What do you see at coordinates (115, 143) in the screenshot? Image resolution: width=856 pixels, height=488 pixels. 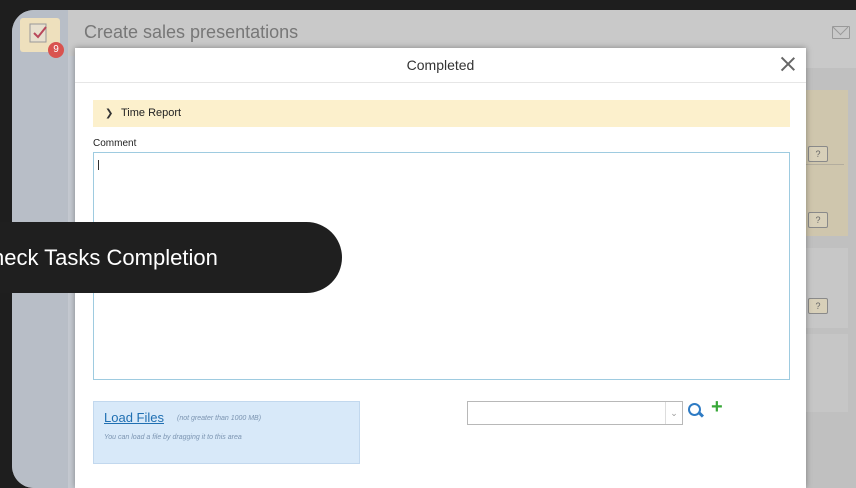 I see `comment-label: Comment` at bounding box center [115, 143].